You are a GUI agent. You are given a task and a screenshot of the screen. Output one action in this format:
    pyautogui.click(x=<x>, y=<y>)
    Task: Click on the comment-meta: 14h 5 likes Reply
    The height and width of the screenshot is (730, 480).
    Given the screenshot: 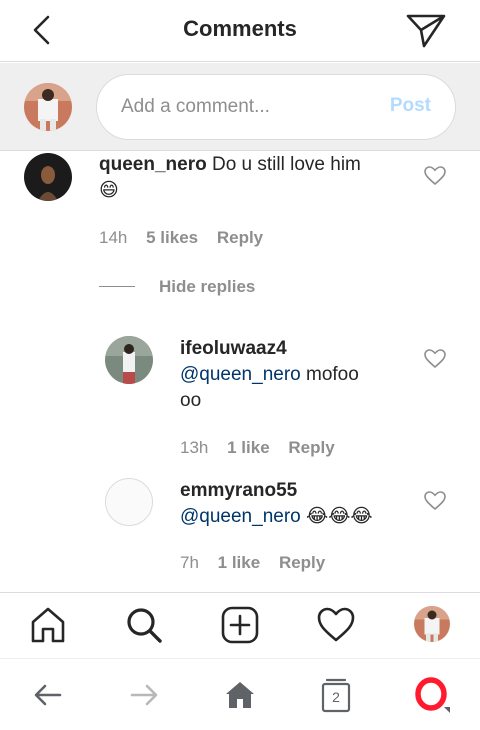 What is the action you would take?
    pyautogui.click(x=188, y=238)
    